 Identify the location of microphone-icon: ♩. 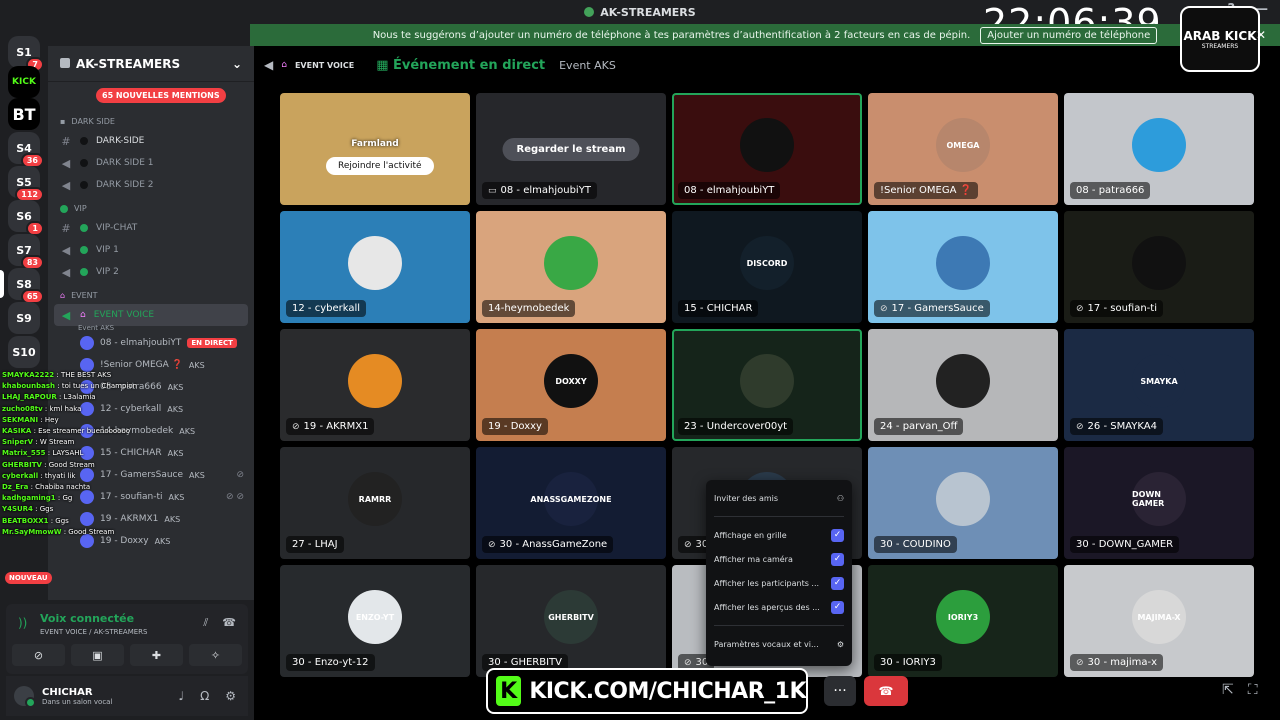
(181, 696).